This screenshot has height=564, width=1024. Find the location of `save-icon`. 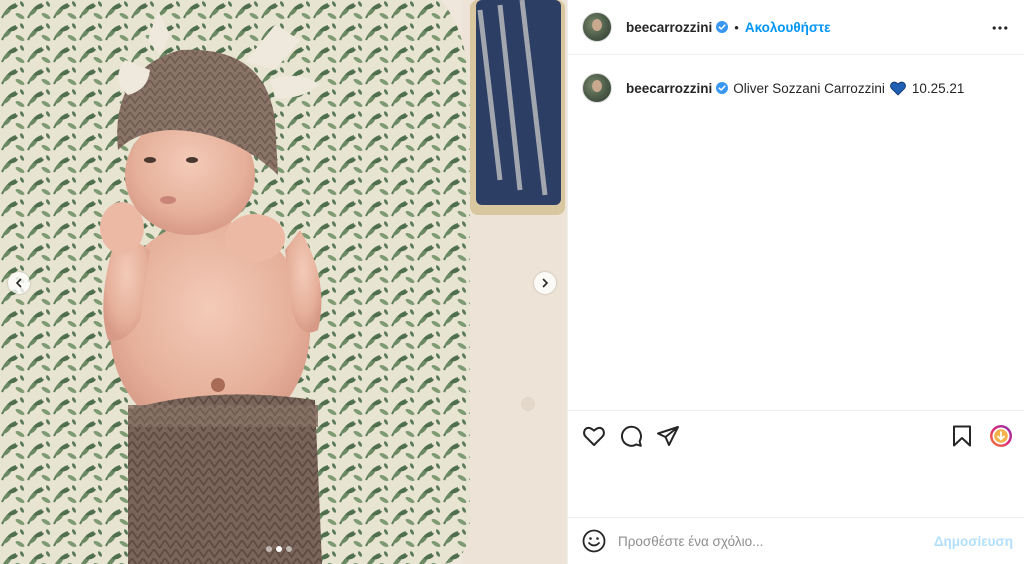

save-icon is located at coordinates (962, 436).